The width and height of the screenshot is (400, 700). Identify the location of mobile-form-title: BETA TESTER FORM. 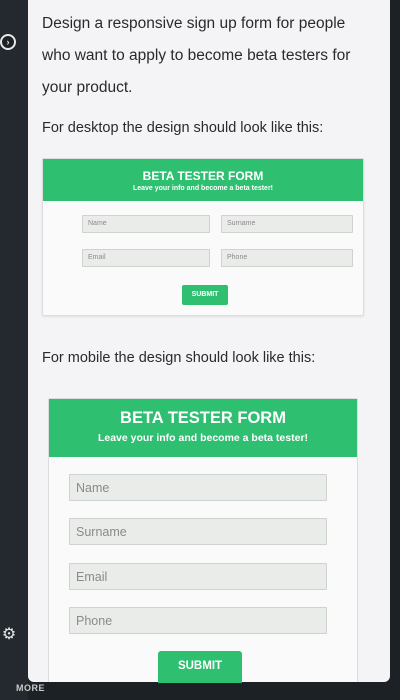
(203, 418).